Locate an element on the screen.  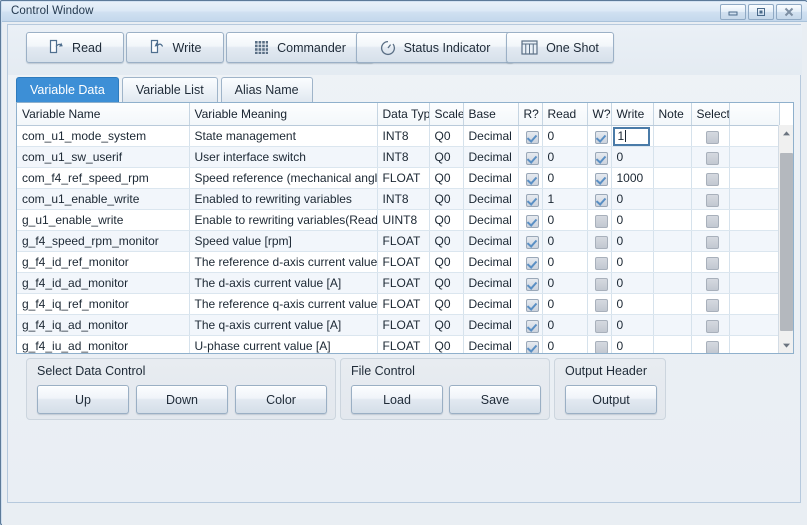
up-button: Up is located at coordinates (83, 399).